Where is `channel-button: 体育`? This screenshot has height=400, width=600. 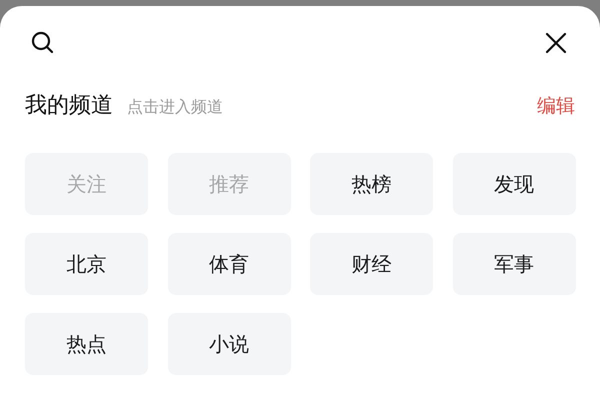 channel-button: 体育 is located at coordinates (229, 264).